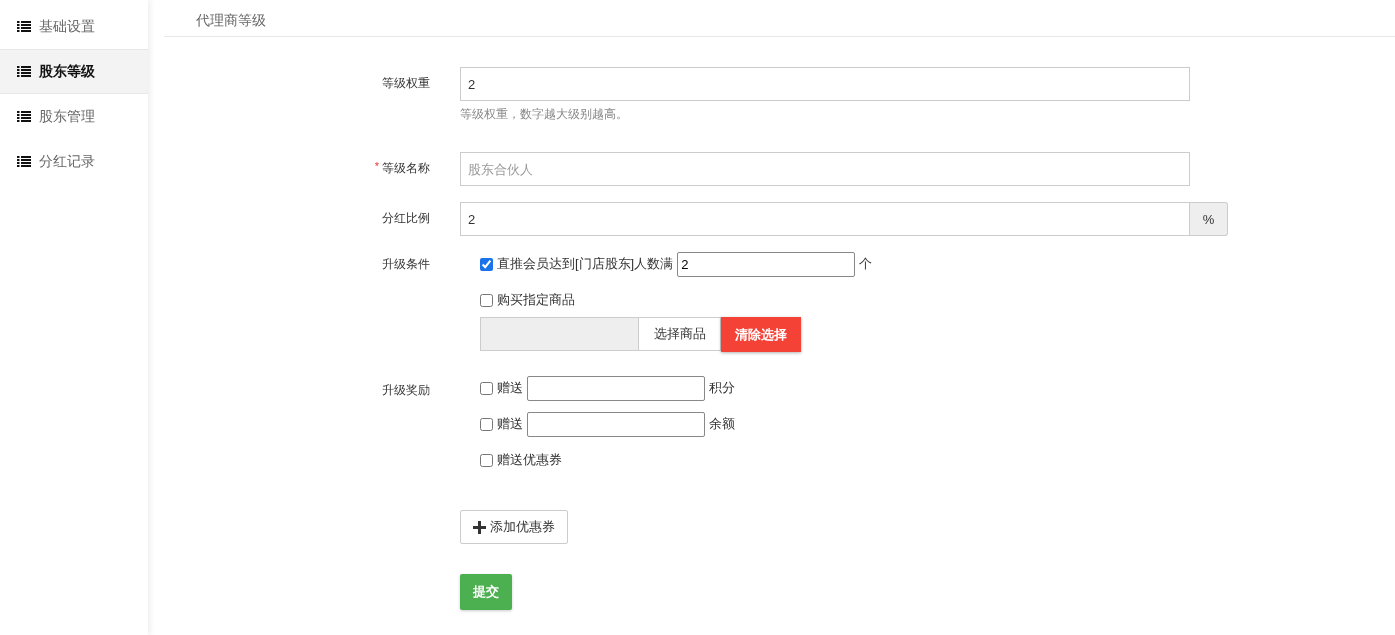 This screenshot has height=635, width=1395. Describe the element at coordinates (406, 83) in the screenshot. I see `field-label: 等级权重` at that location.